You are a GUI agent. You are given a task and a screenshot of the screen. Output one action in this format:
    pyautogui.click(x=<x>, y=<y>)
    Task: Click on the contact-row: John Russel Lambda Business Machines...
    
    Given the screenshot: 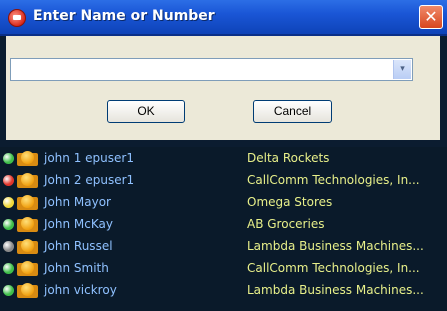 What is the action you would take?
    pyautogui.click(x=223, y=246)
    